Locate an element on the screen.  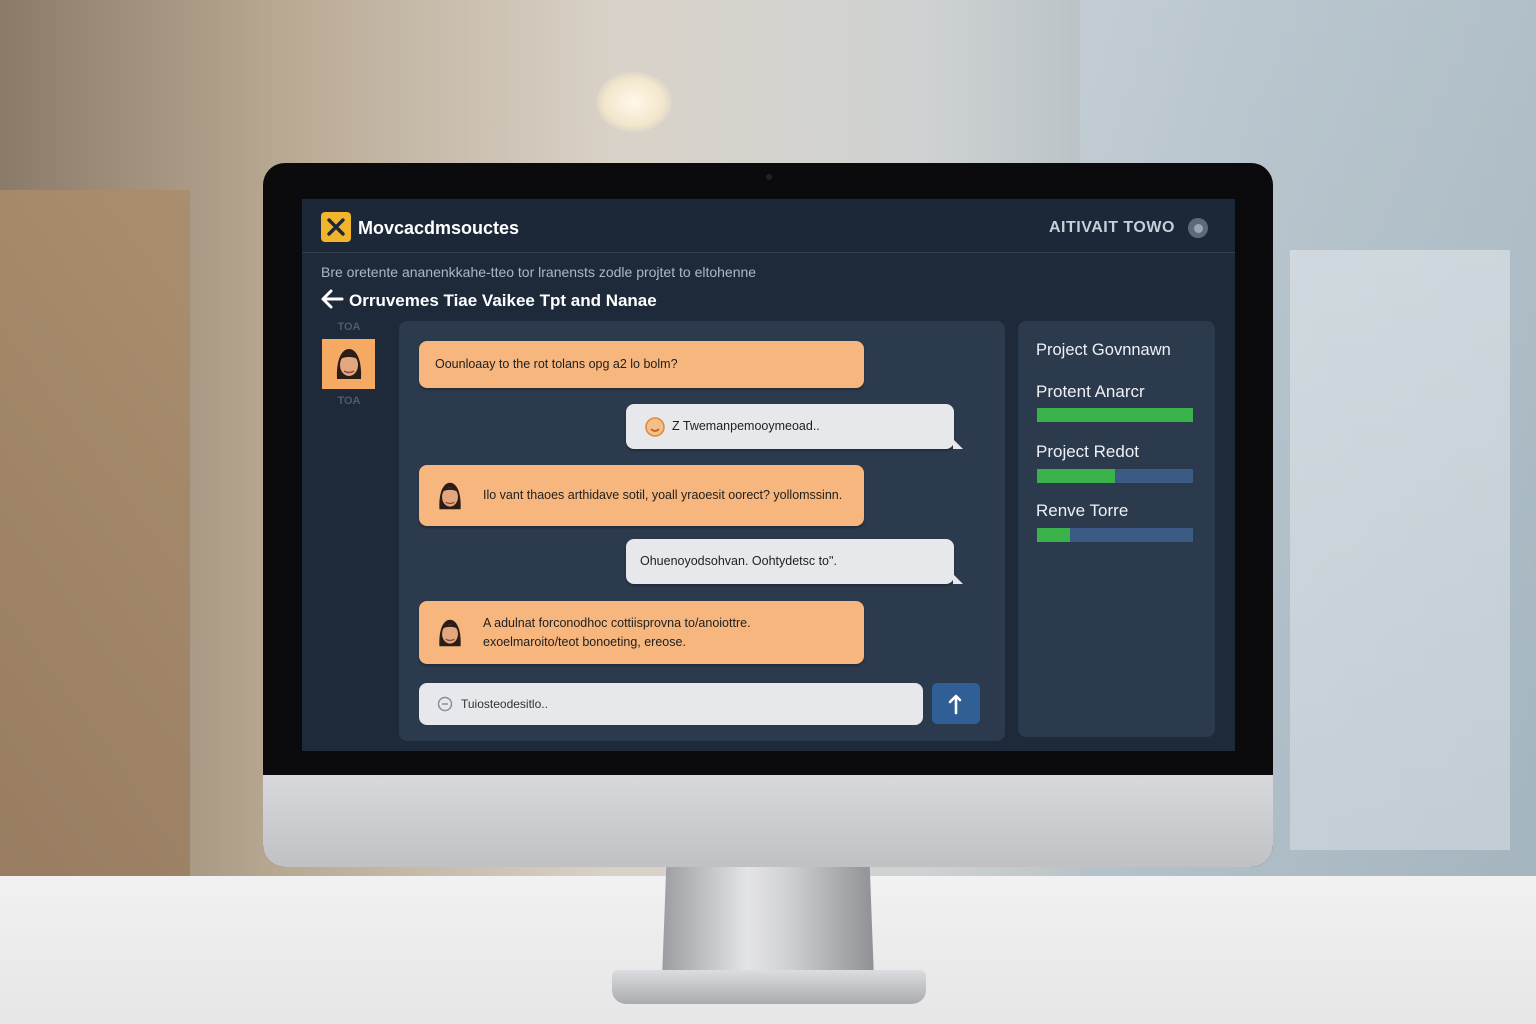
attachment-icon is located at coordinates (445, 704).